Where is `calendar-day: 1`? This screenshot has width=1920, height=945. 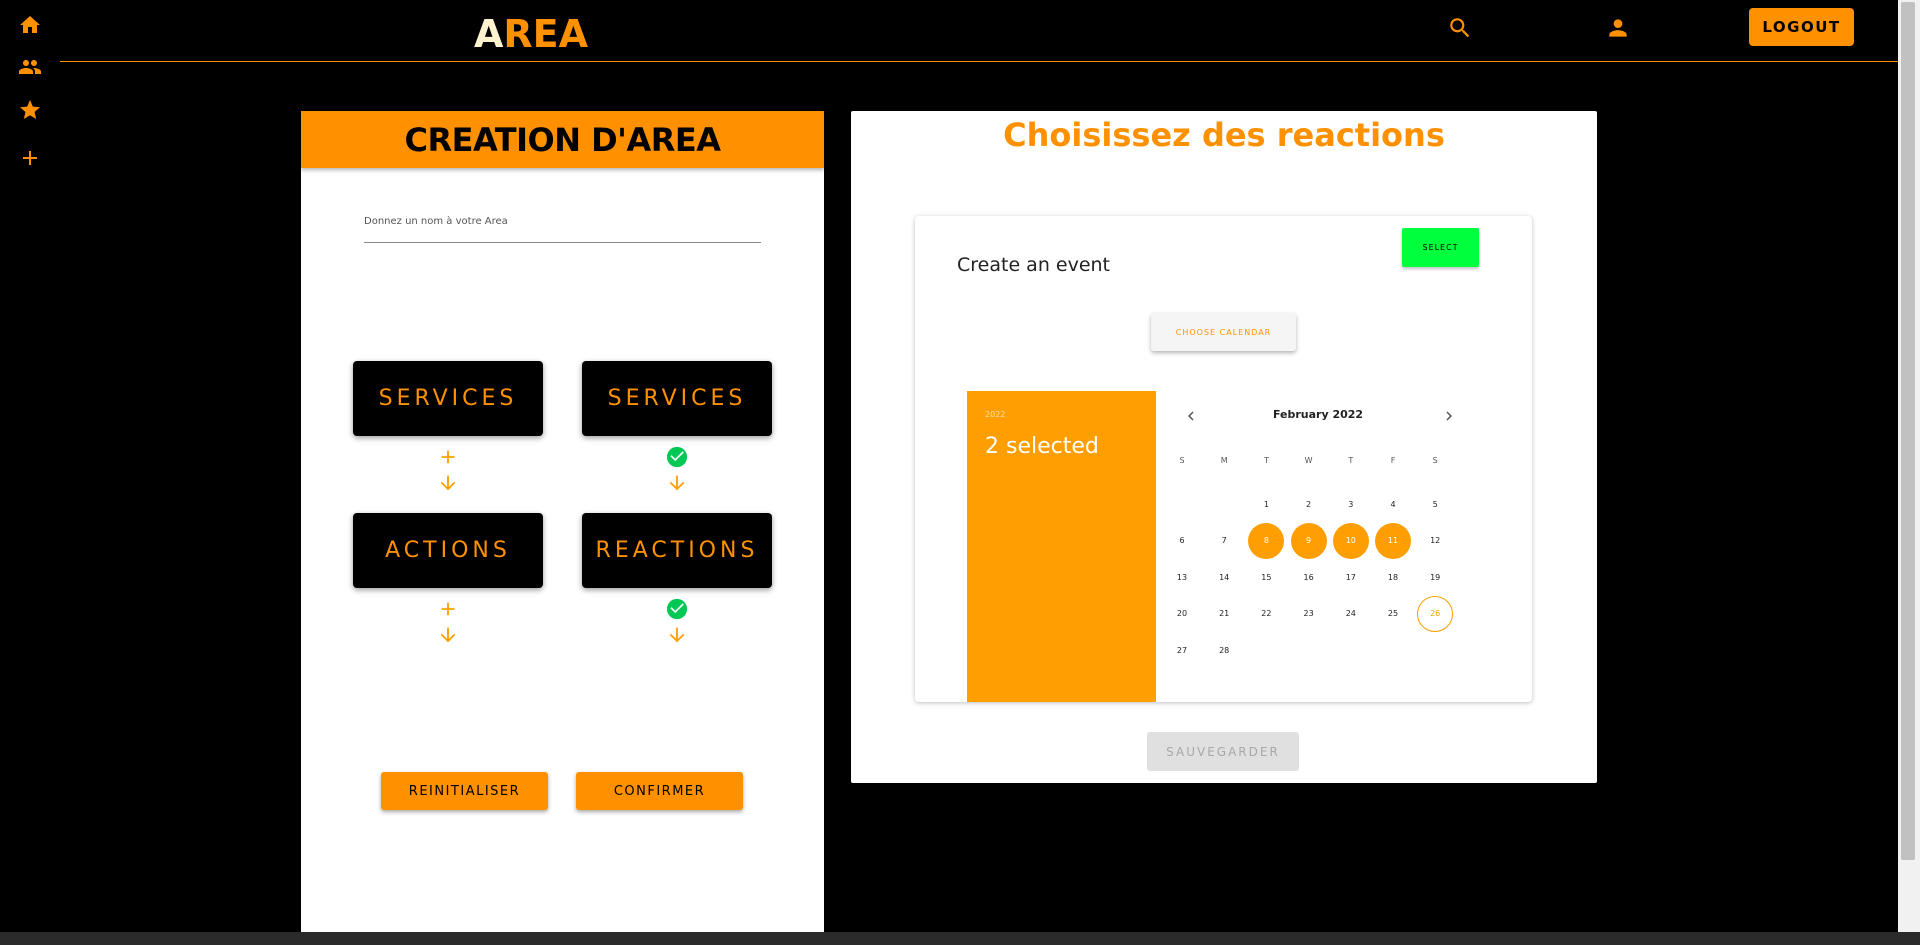 calendar-day: 1 is located at coordinates (1266, 504).